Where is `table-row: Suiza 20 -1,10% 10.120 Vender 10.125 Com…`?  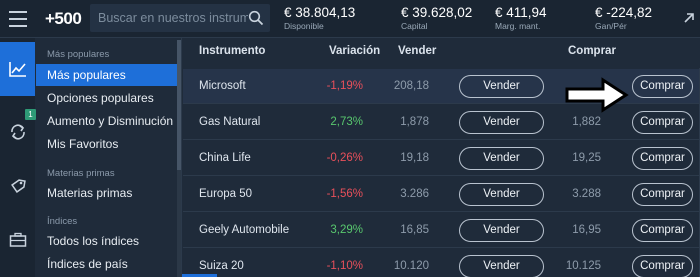
table-row: Suiza 20 -1,10% 10.120 Vender 10.125 Com… is located at coordinates (441, 263).